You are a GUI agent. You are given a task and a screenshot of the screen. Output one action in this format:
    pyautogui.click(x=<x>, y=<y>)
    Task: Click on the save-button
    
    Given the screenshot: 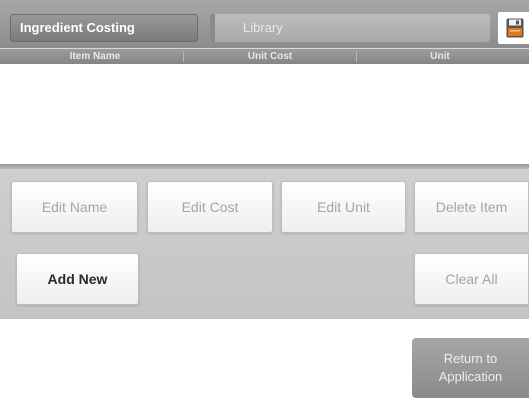 What is the action you would take?
    pyautogui.click(x=513, y=28)
    